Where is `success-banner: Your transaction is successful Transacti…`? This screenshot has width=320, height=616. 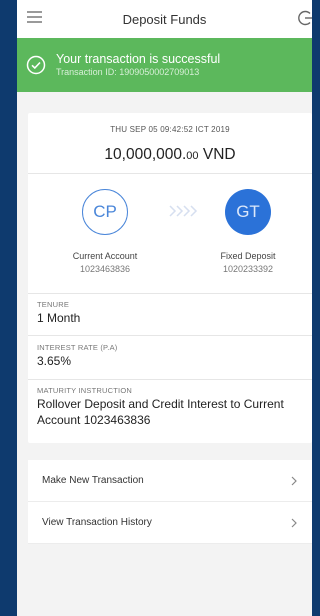 success-banner: Your transaction is successful Transacti… is located at coordinates (164, 65).